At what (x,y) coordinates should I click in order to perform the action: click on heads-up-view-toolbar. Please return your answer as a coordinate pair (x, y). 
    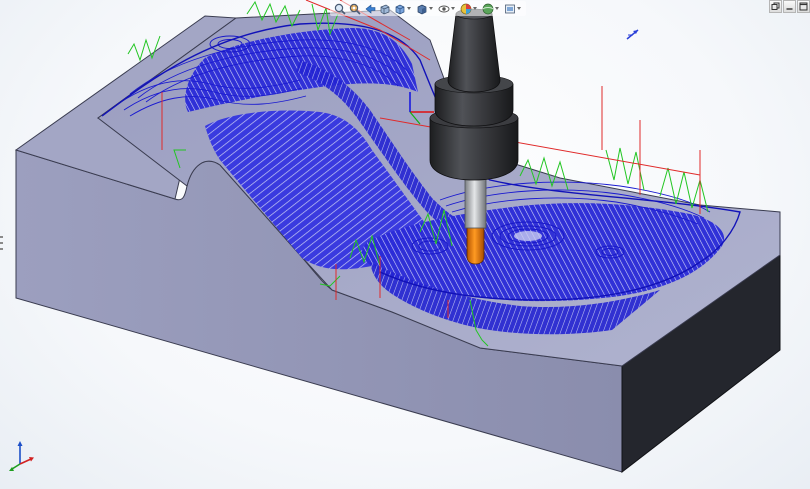
    Looking at the image, I should click on (428, 8).